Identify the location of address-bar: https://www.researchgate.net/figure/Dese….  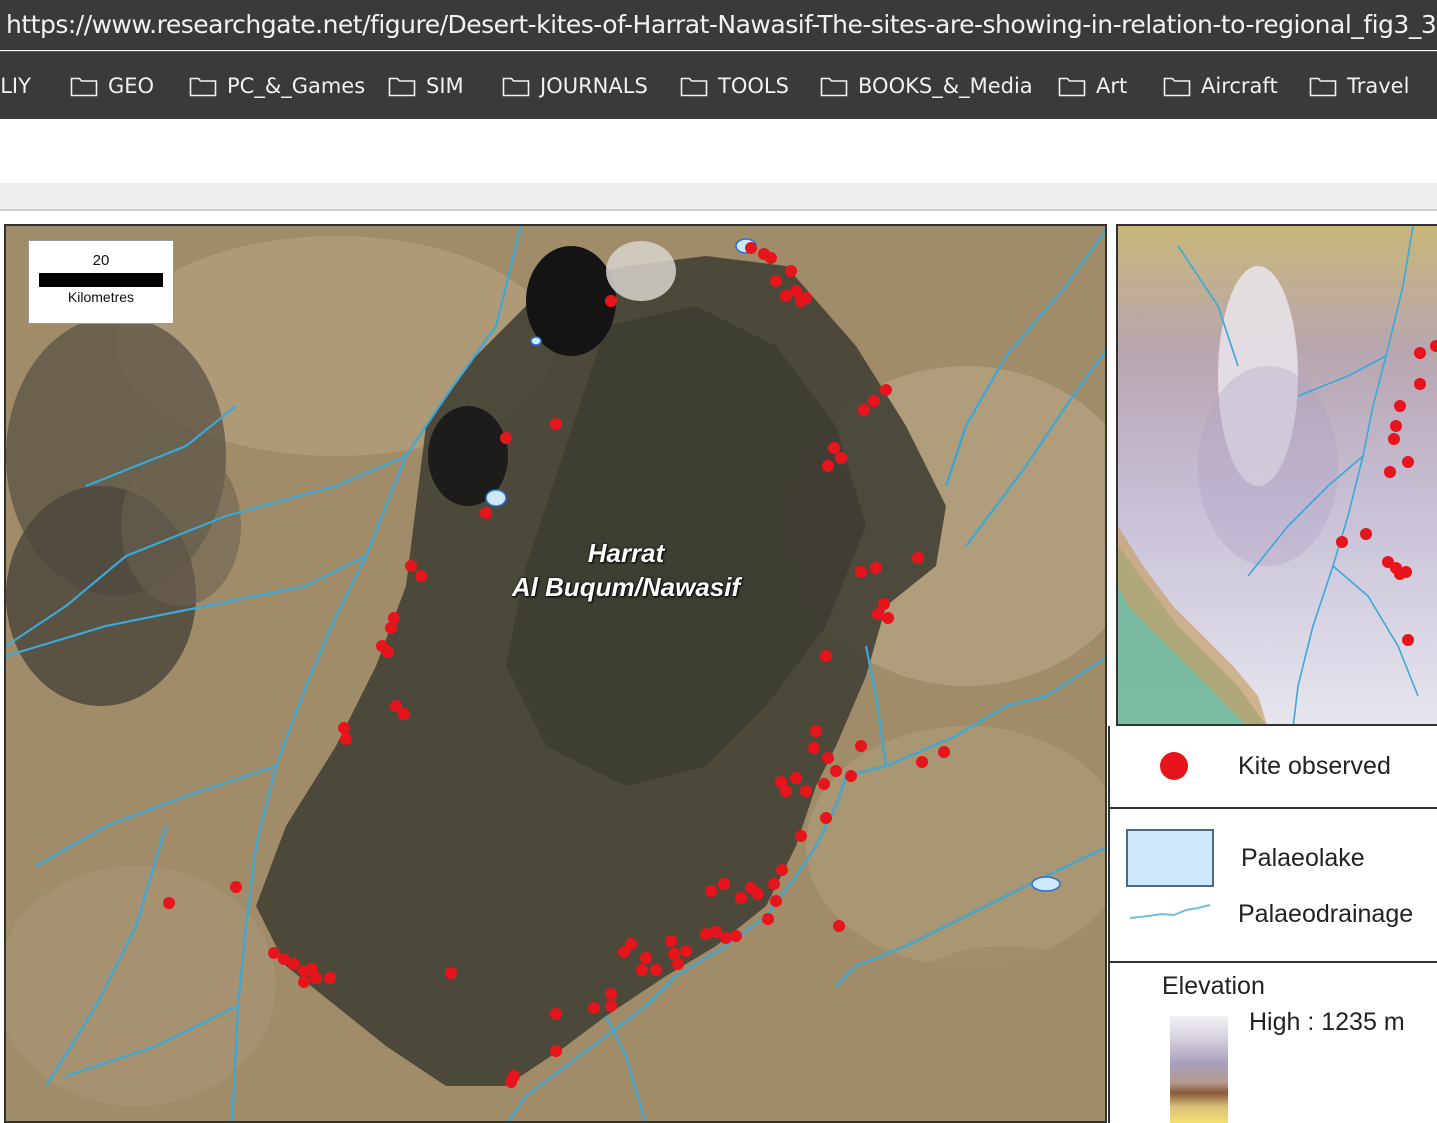
(718, 25).